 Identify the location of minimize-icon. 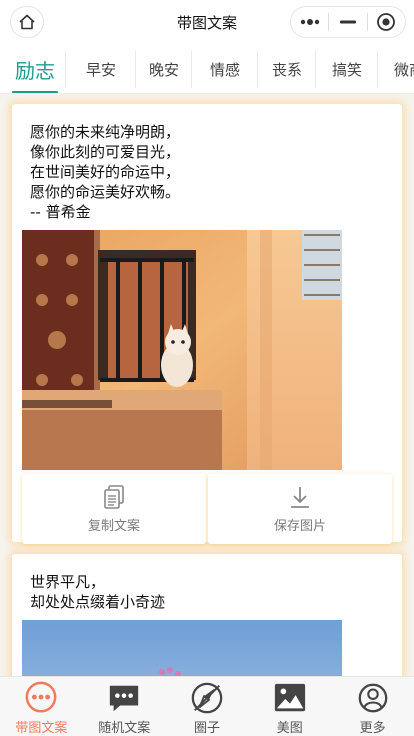
(347, 22).